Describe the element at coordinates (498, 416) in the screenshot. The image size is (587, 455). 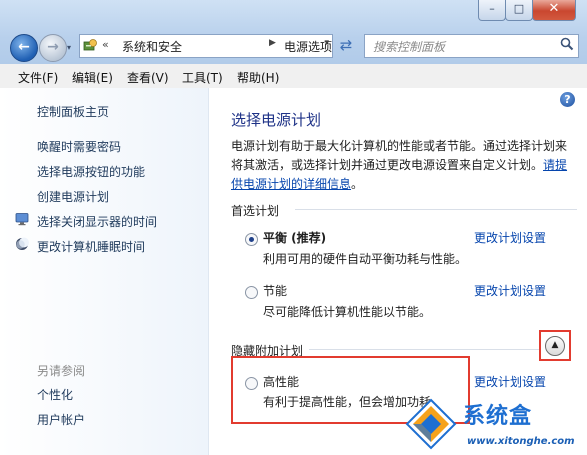
I see `watermark-text: 系统盒` at that location.